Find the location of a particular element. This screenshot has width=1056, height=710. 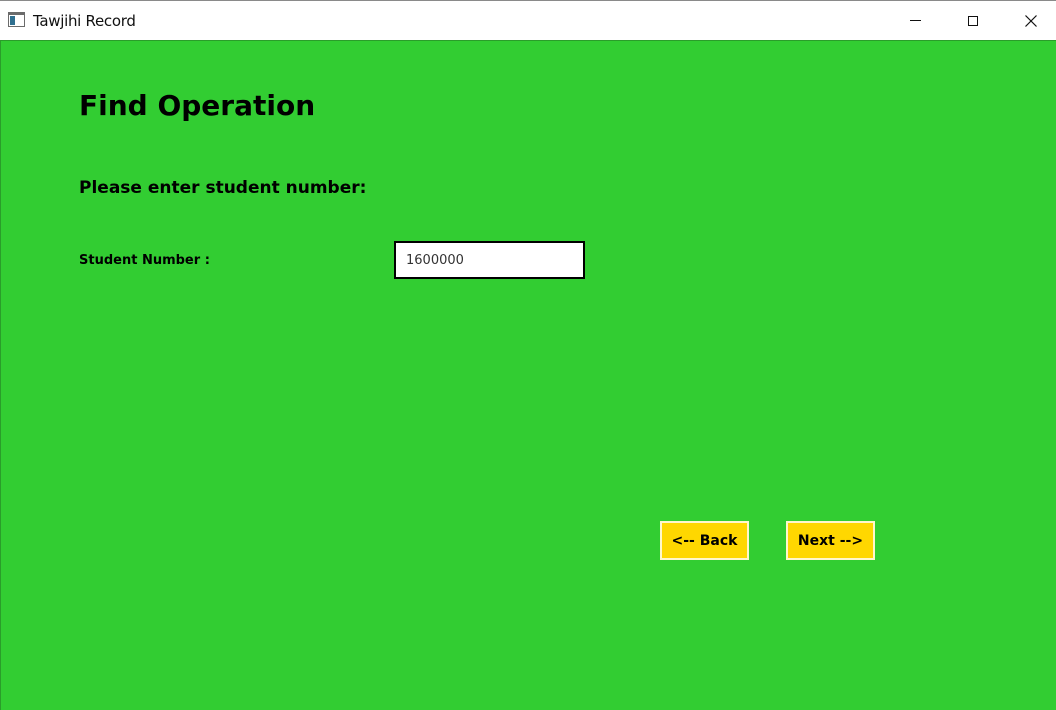

maximize-icon is located at coordinates (973, 20).